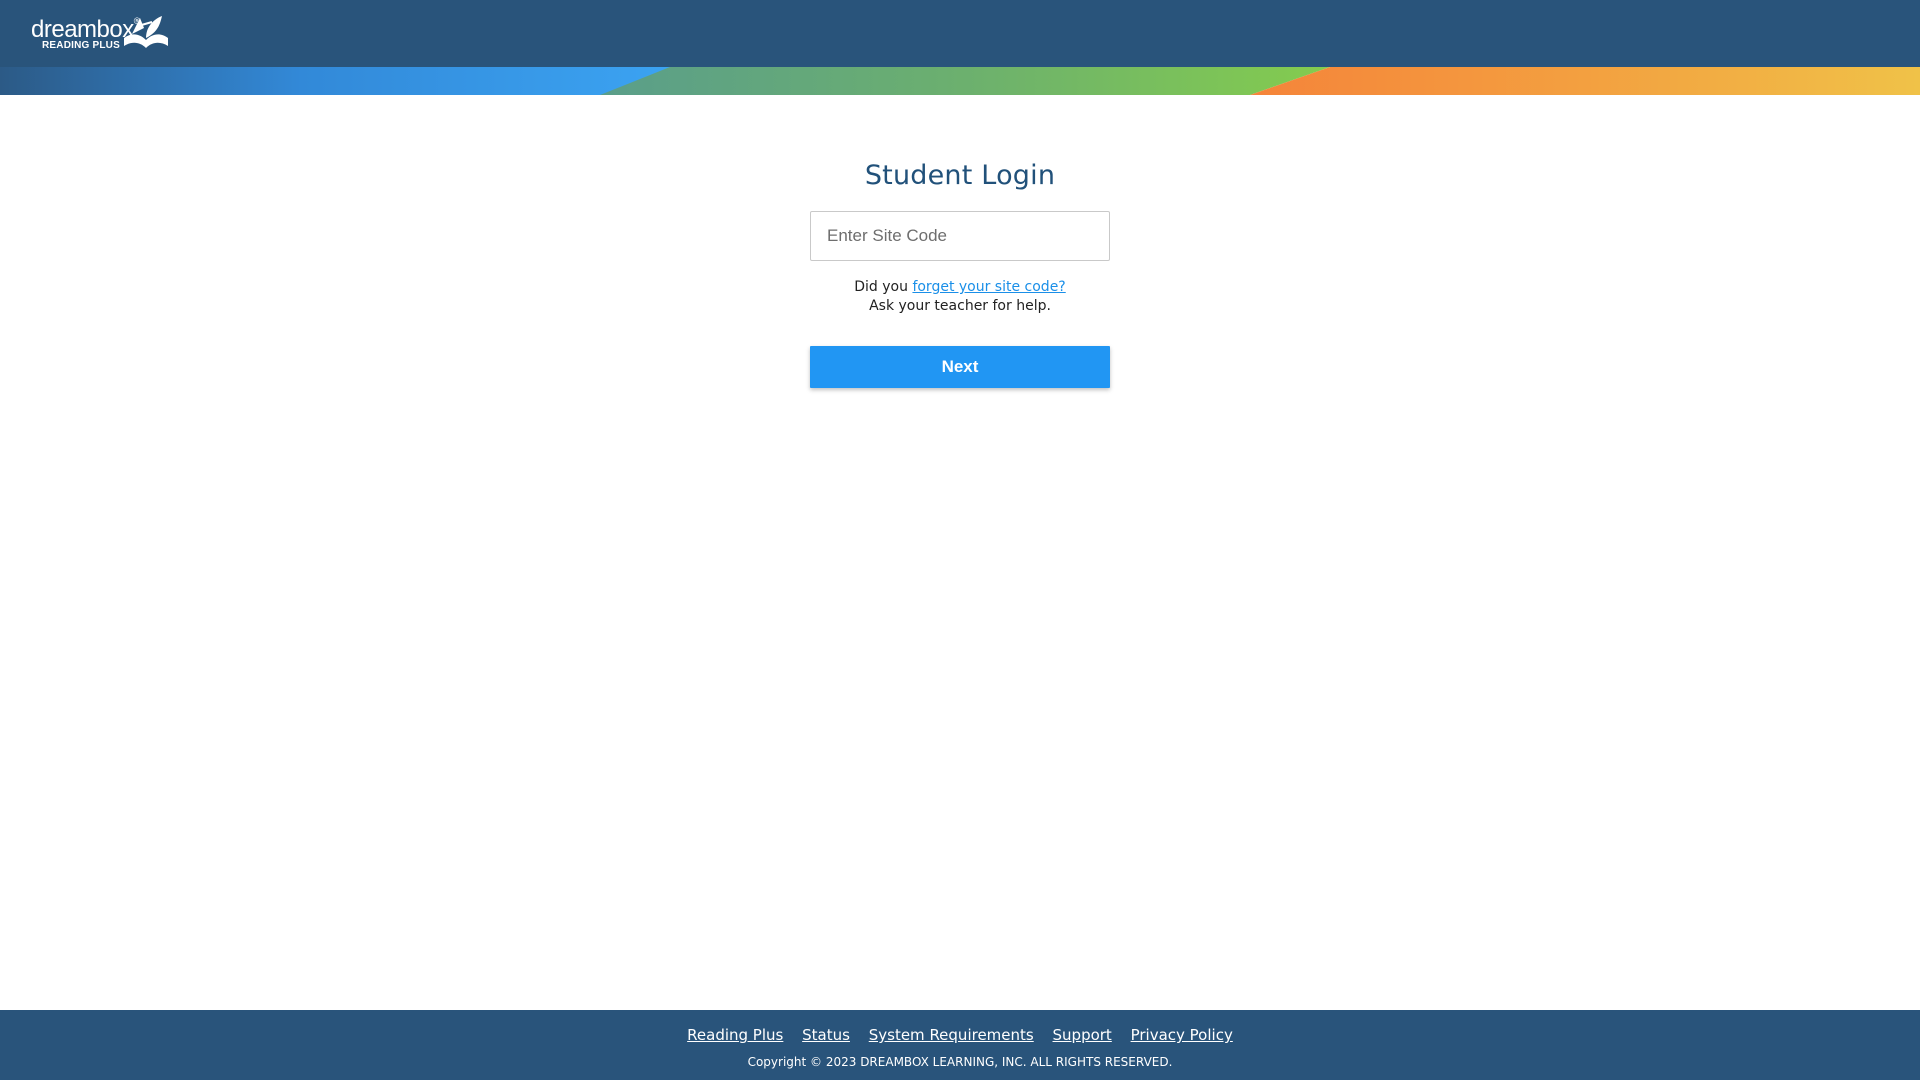  What do you see at coordinates (101, 34) in the screenshot?
I see `dreambox-reading-plus-logo: dreambox® READING PLUS` at bounding box center [101, 34].